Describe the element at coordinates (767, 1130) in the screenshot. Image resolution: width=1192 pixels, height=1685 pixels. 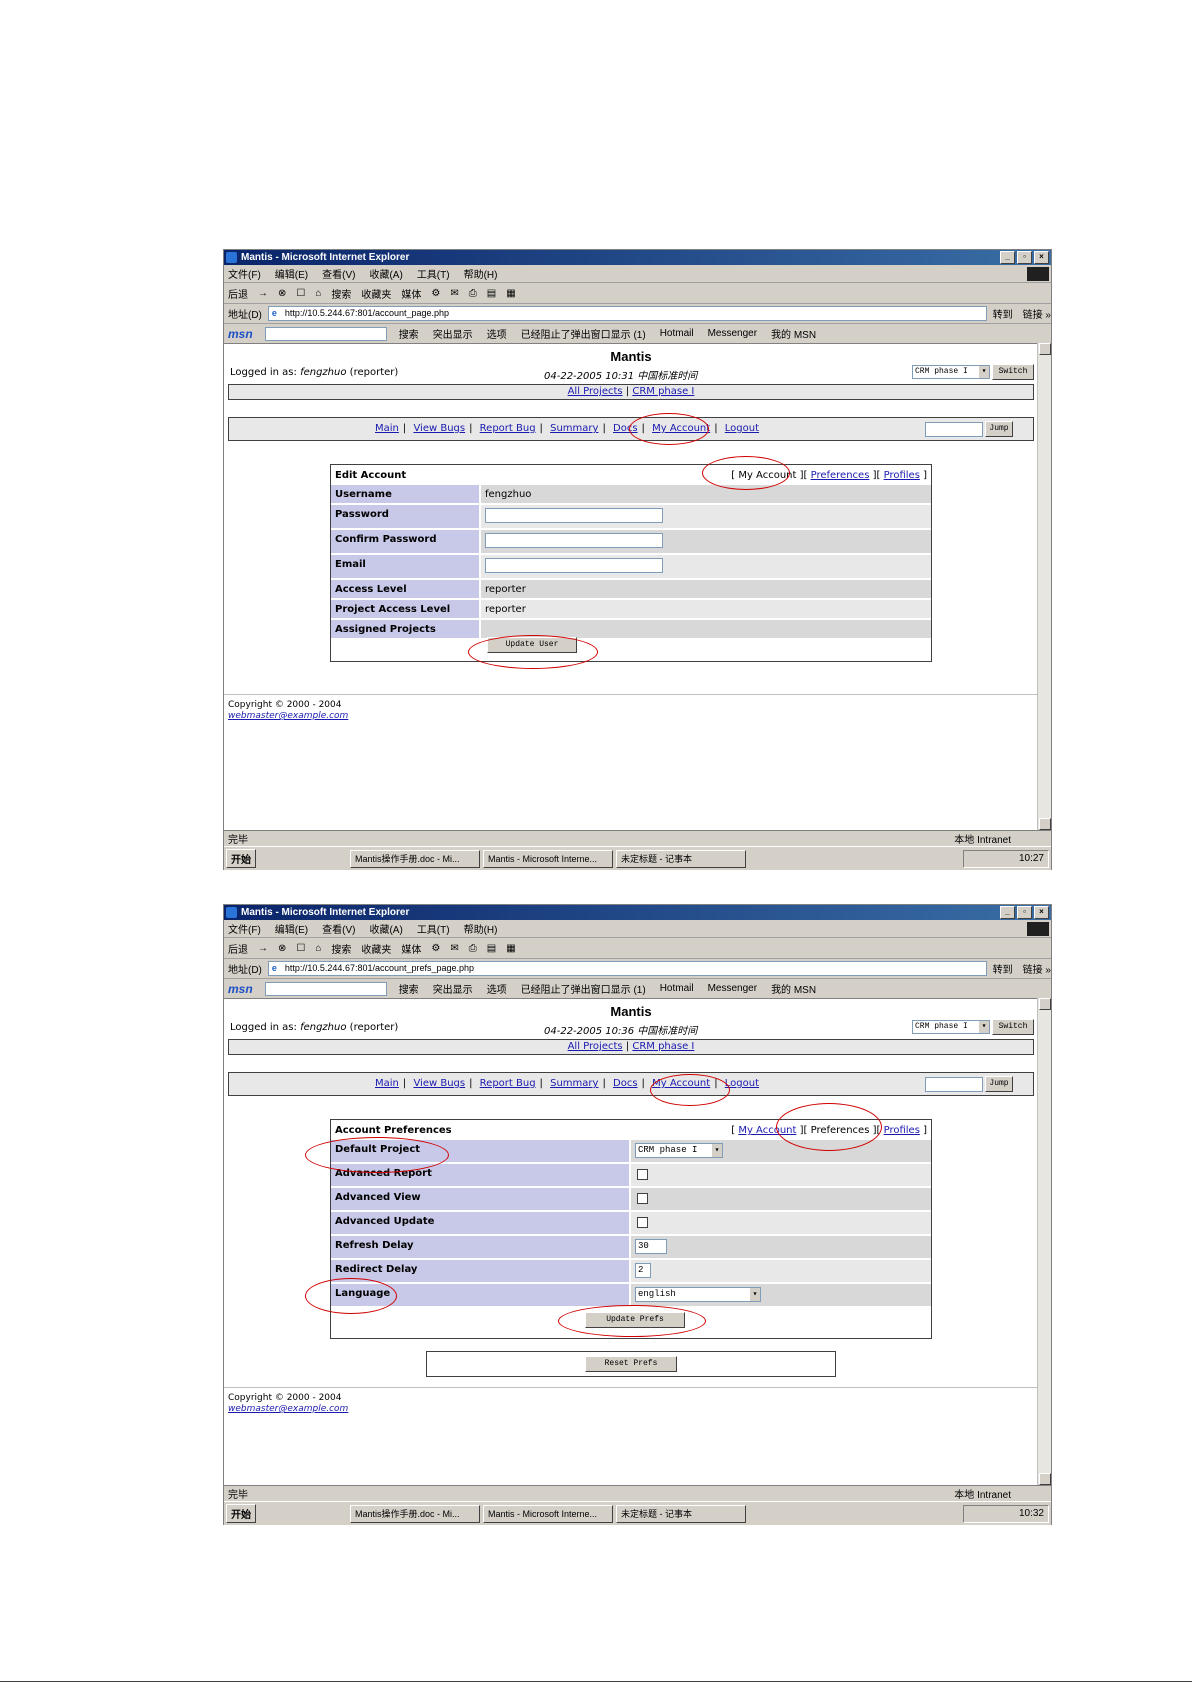
I see `tab-my-account: My Account` at that location.